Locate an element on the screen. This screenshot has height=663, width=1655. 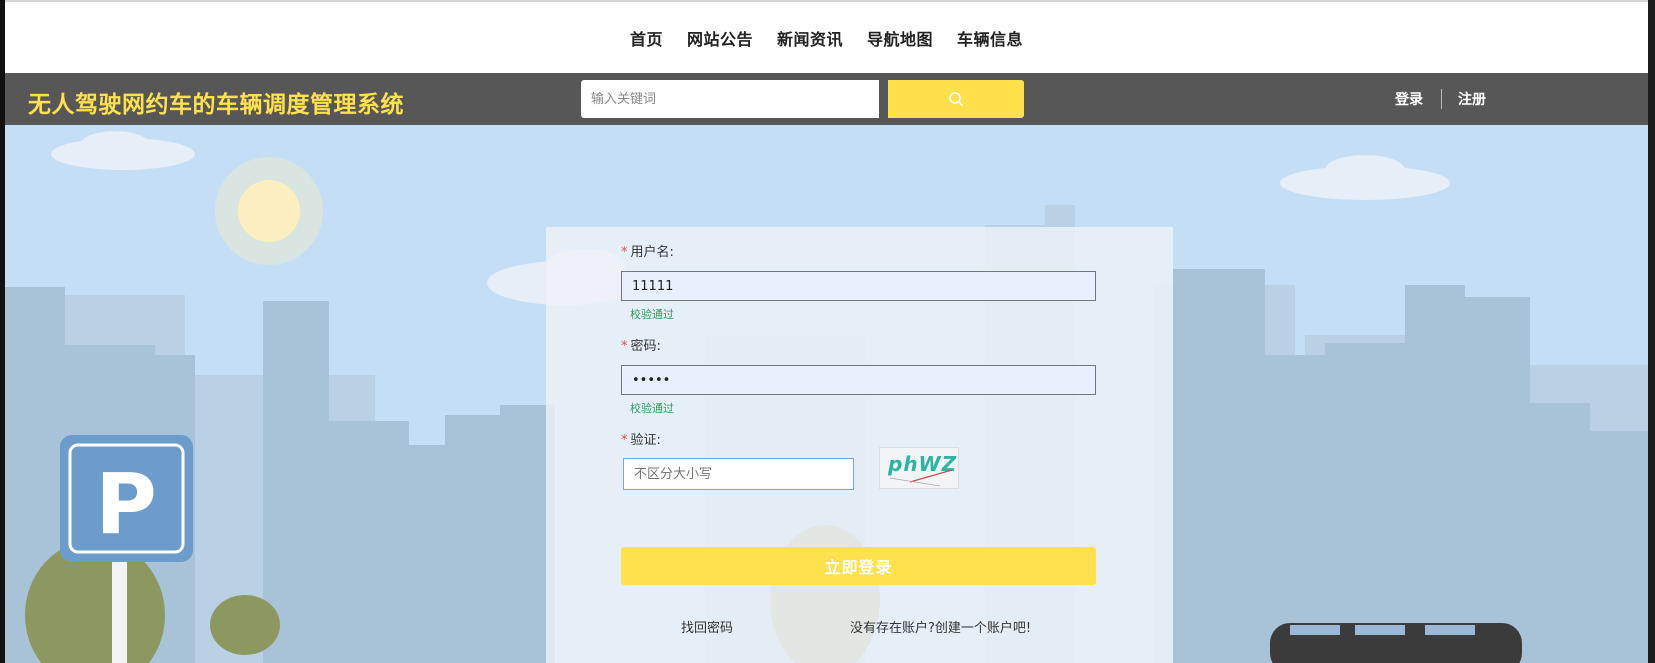
password-label-text: 密码: is located at coordinates (645, 346).